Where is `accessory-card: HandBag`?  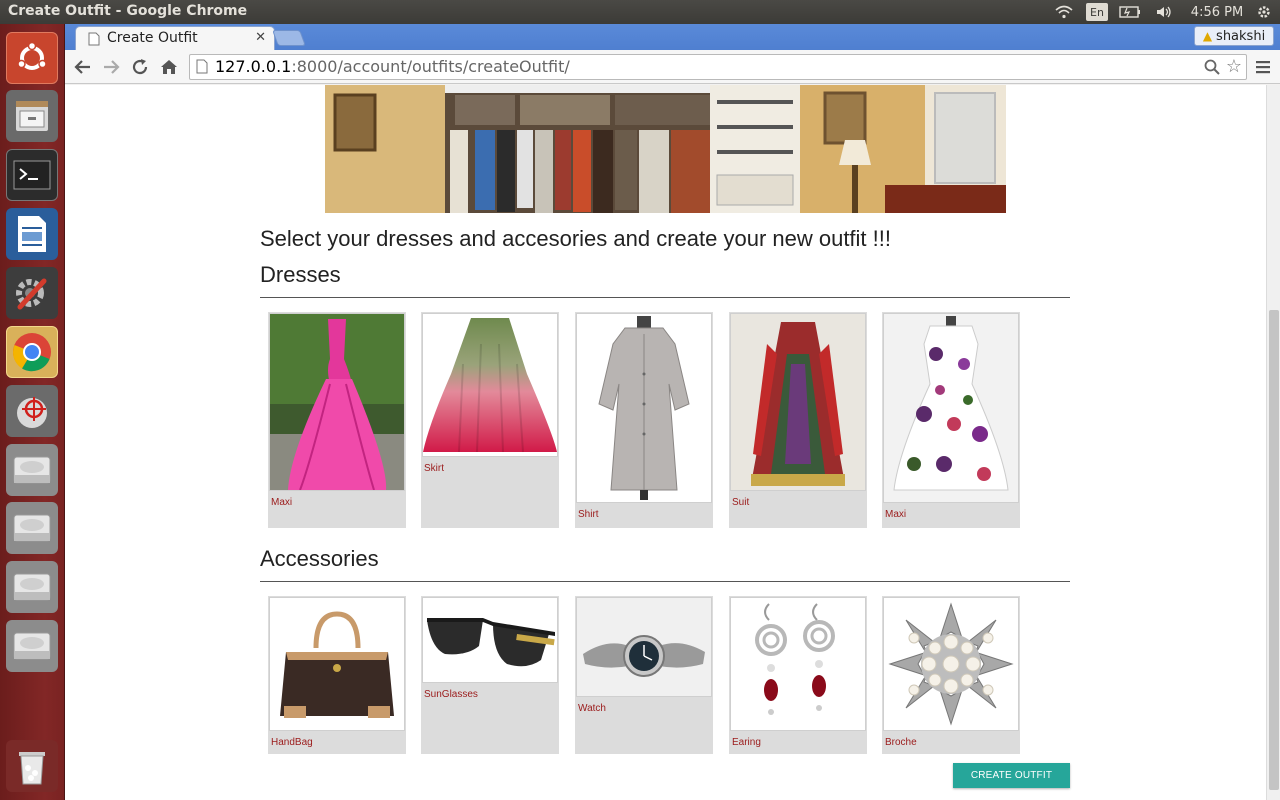 accessory-card: HandBag is located at coordinates (337, 675).